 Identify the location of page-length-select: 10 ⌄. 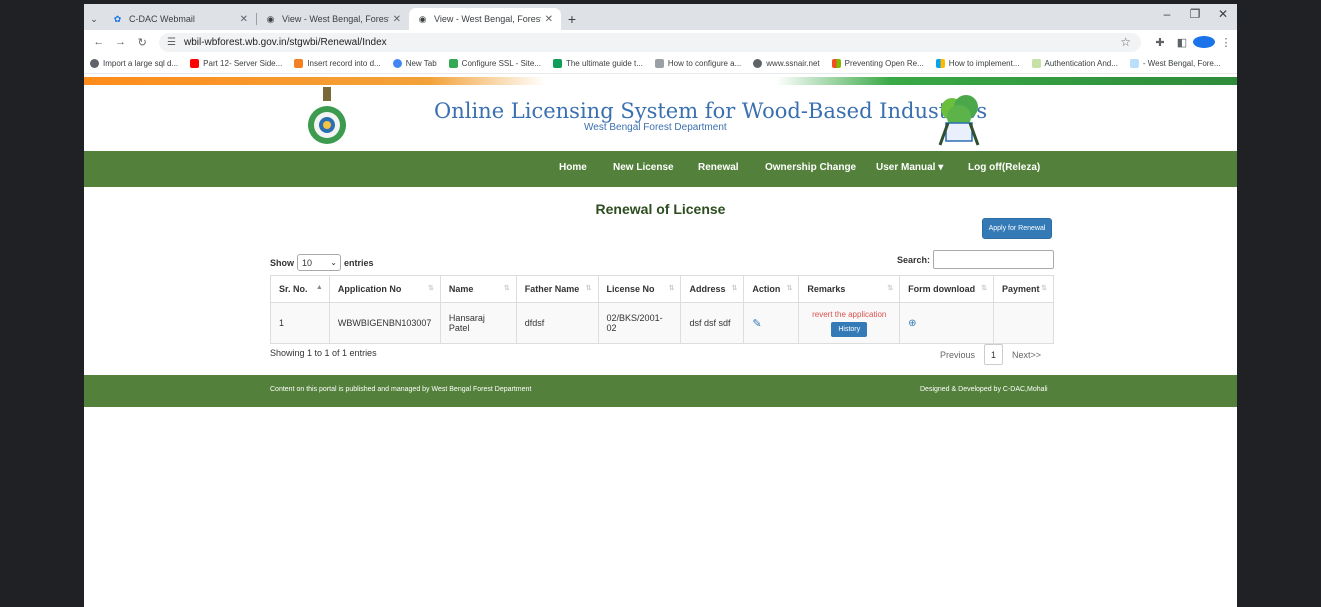
(319, 262).